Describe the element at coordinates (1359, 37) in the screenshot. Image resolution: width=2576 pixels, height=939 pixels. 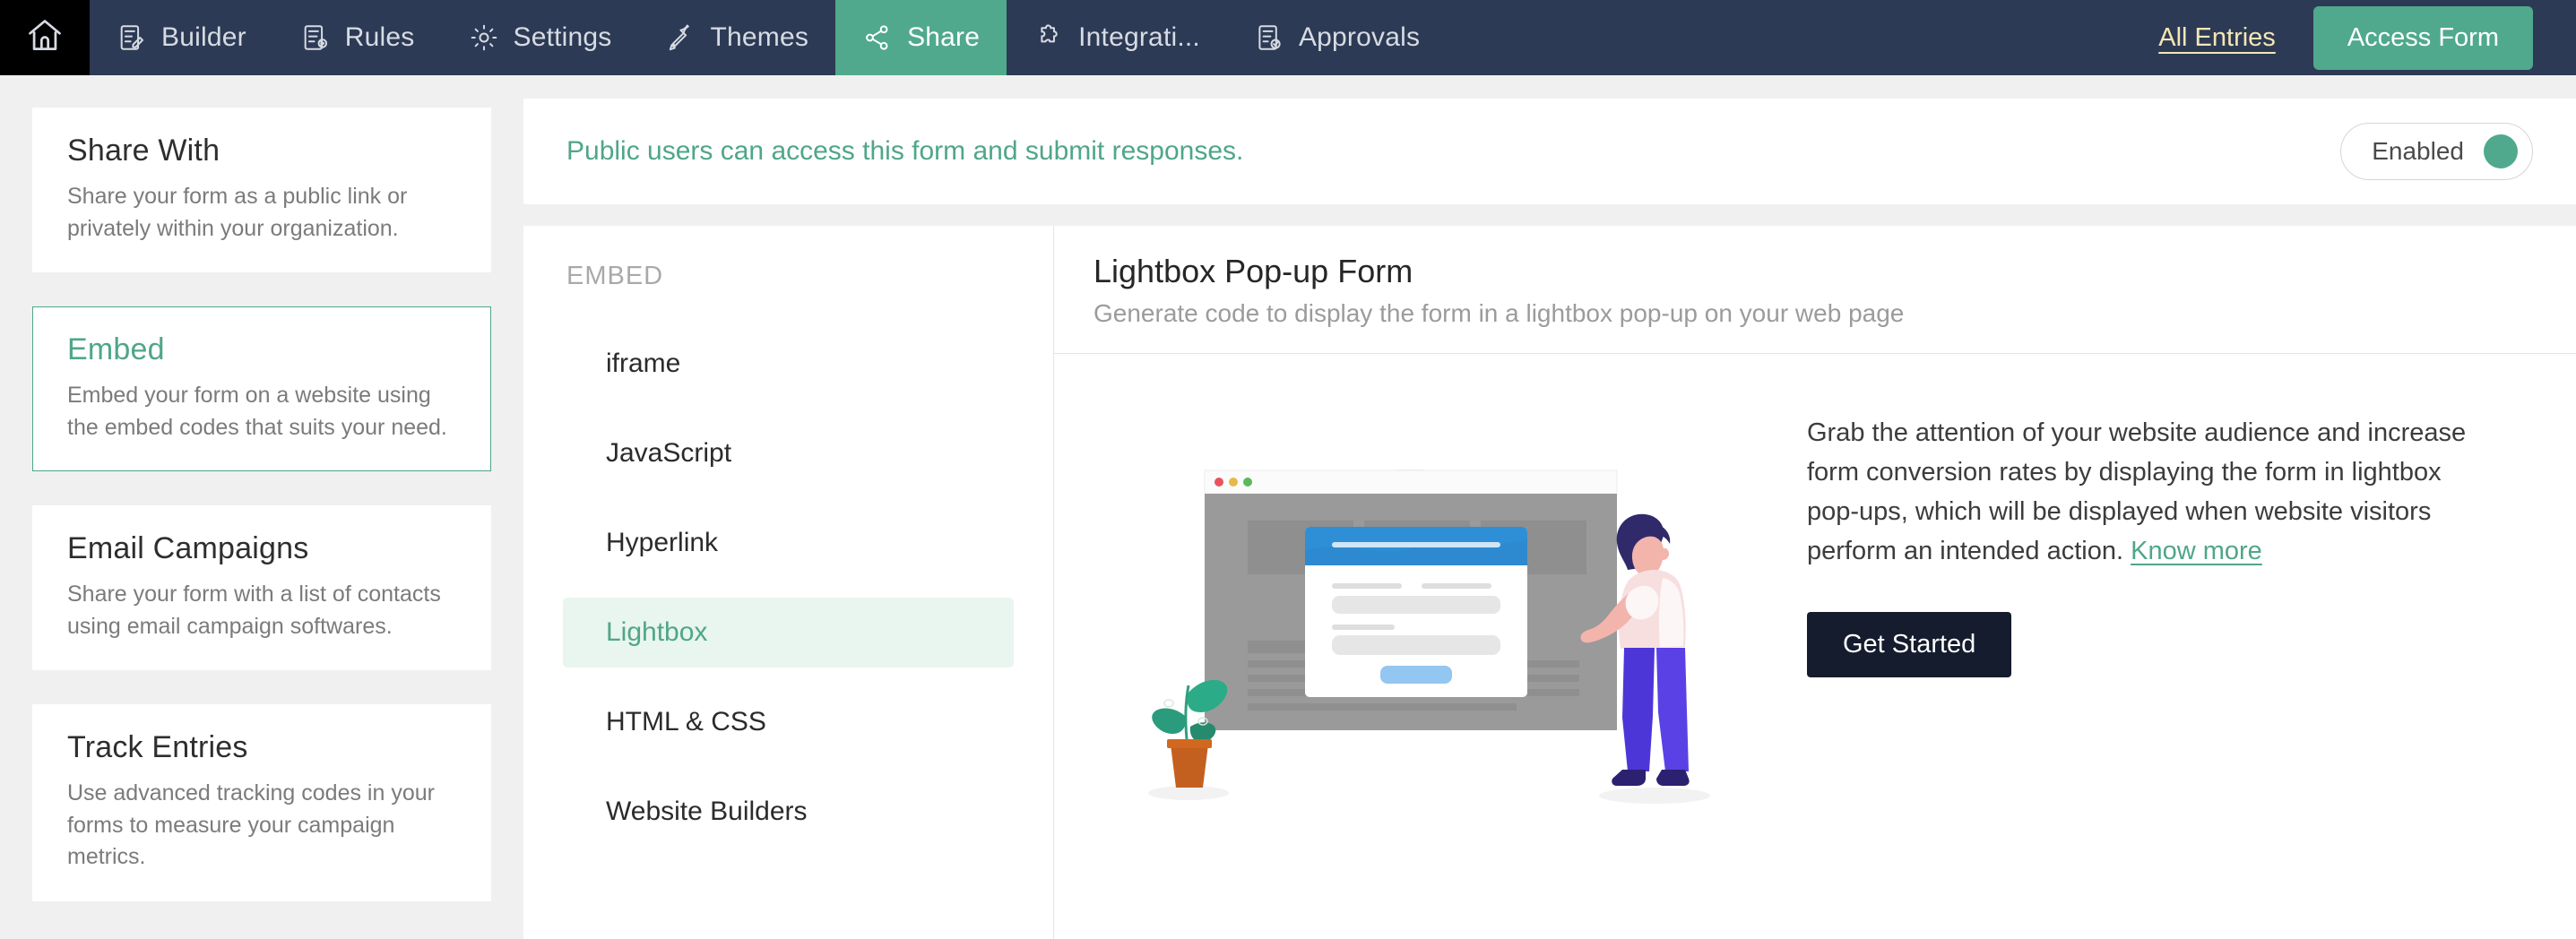
I see `nav-item-label: Approvals` at that location.